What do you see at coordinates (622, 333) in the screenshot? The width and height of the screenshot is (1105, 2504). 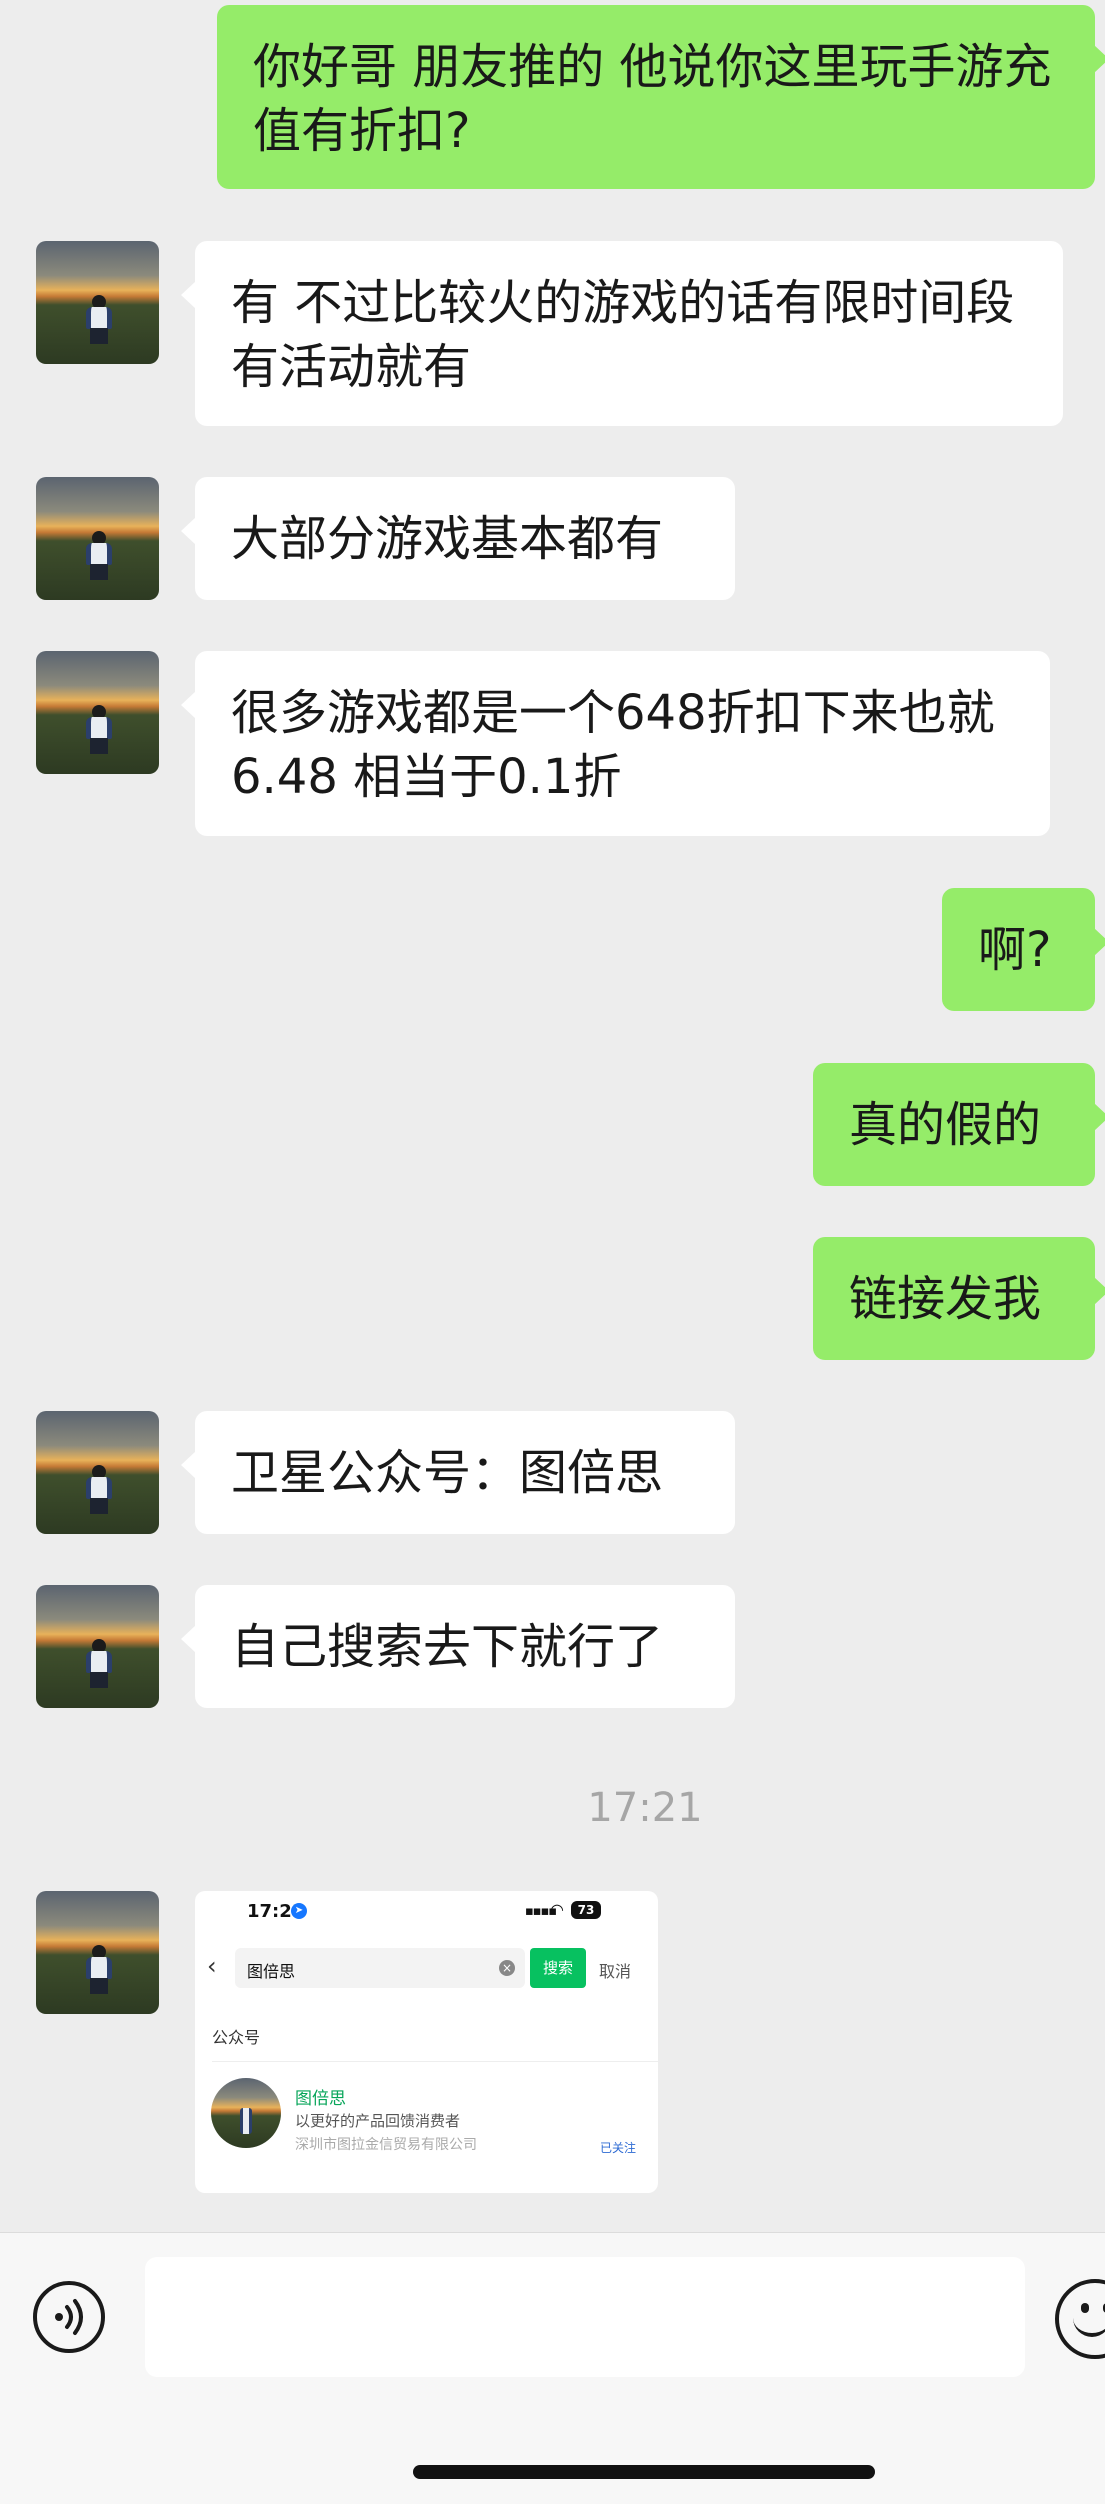 I see `message-bubble-received: 有 不过比较火的游戏的话有限时间段 有活动就有` at bounding box center [622, 333].